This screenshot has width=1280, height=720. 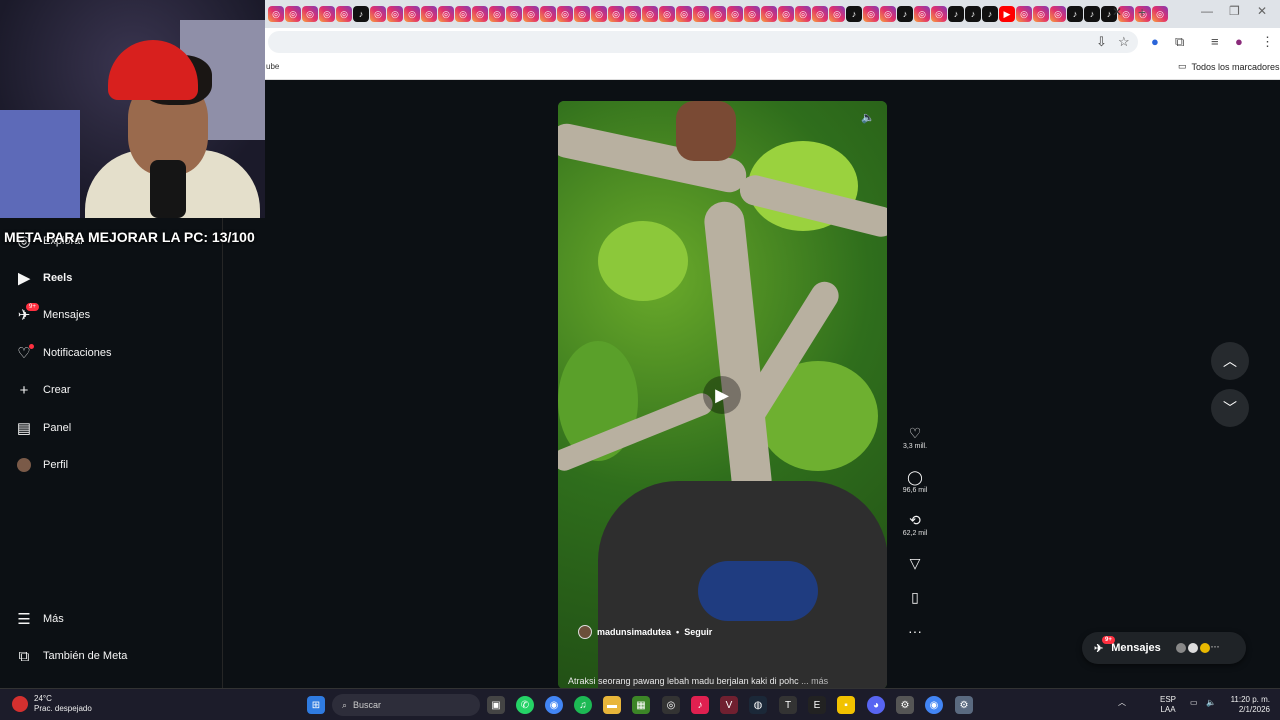 What do you see at coordinates (915, 477) in the screenshot?
I see `comment-icon: ◯` at bounding box center [915, 477].